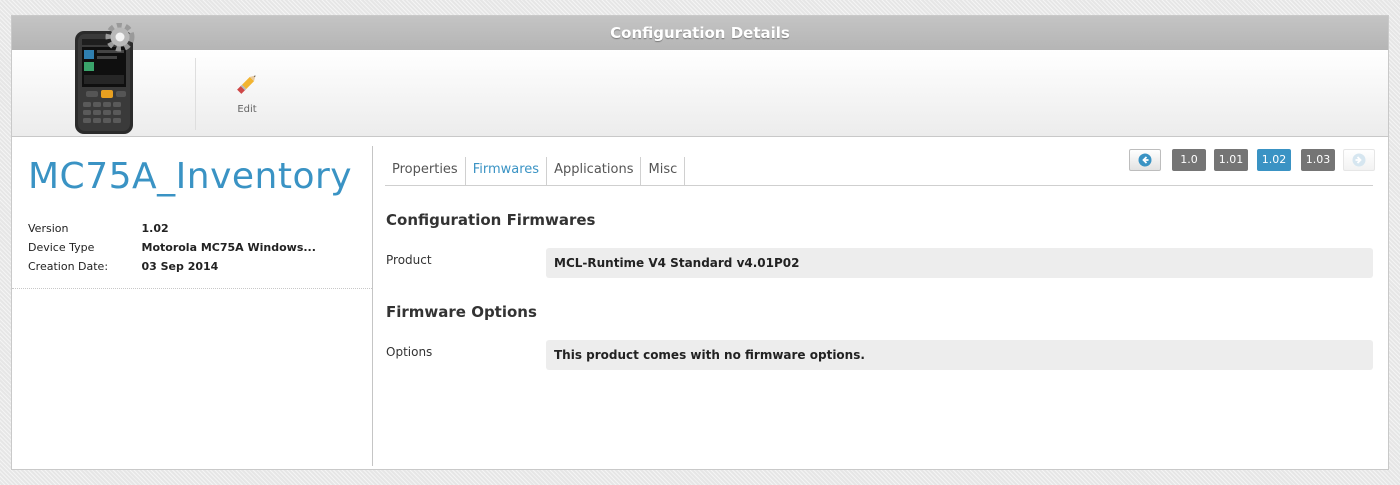  What do you see at coordinates (425, 171) in the screenshot?
I see `tab-properties: Properties` at bounding box center [425, 171].